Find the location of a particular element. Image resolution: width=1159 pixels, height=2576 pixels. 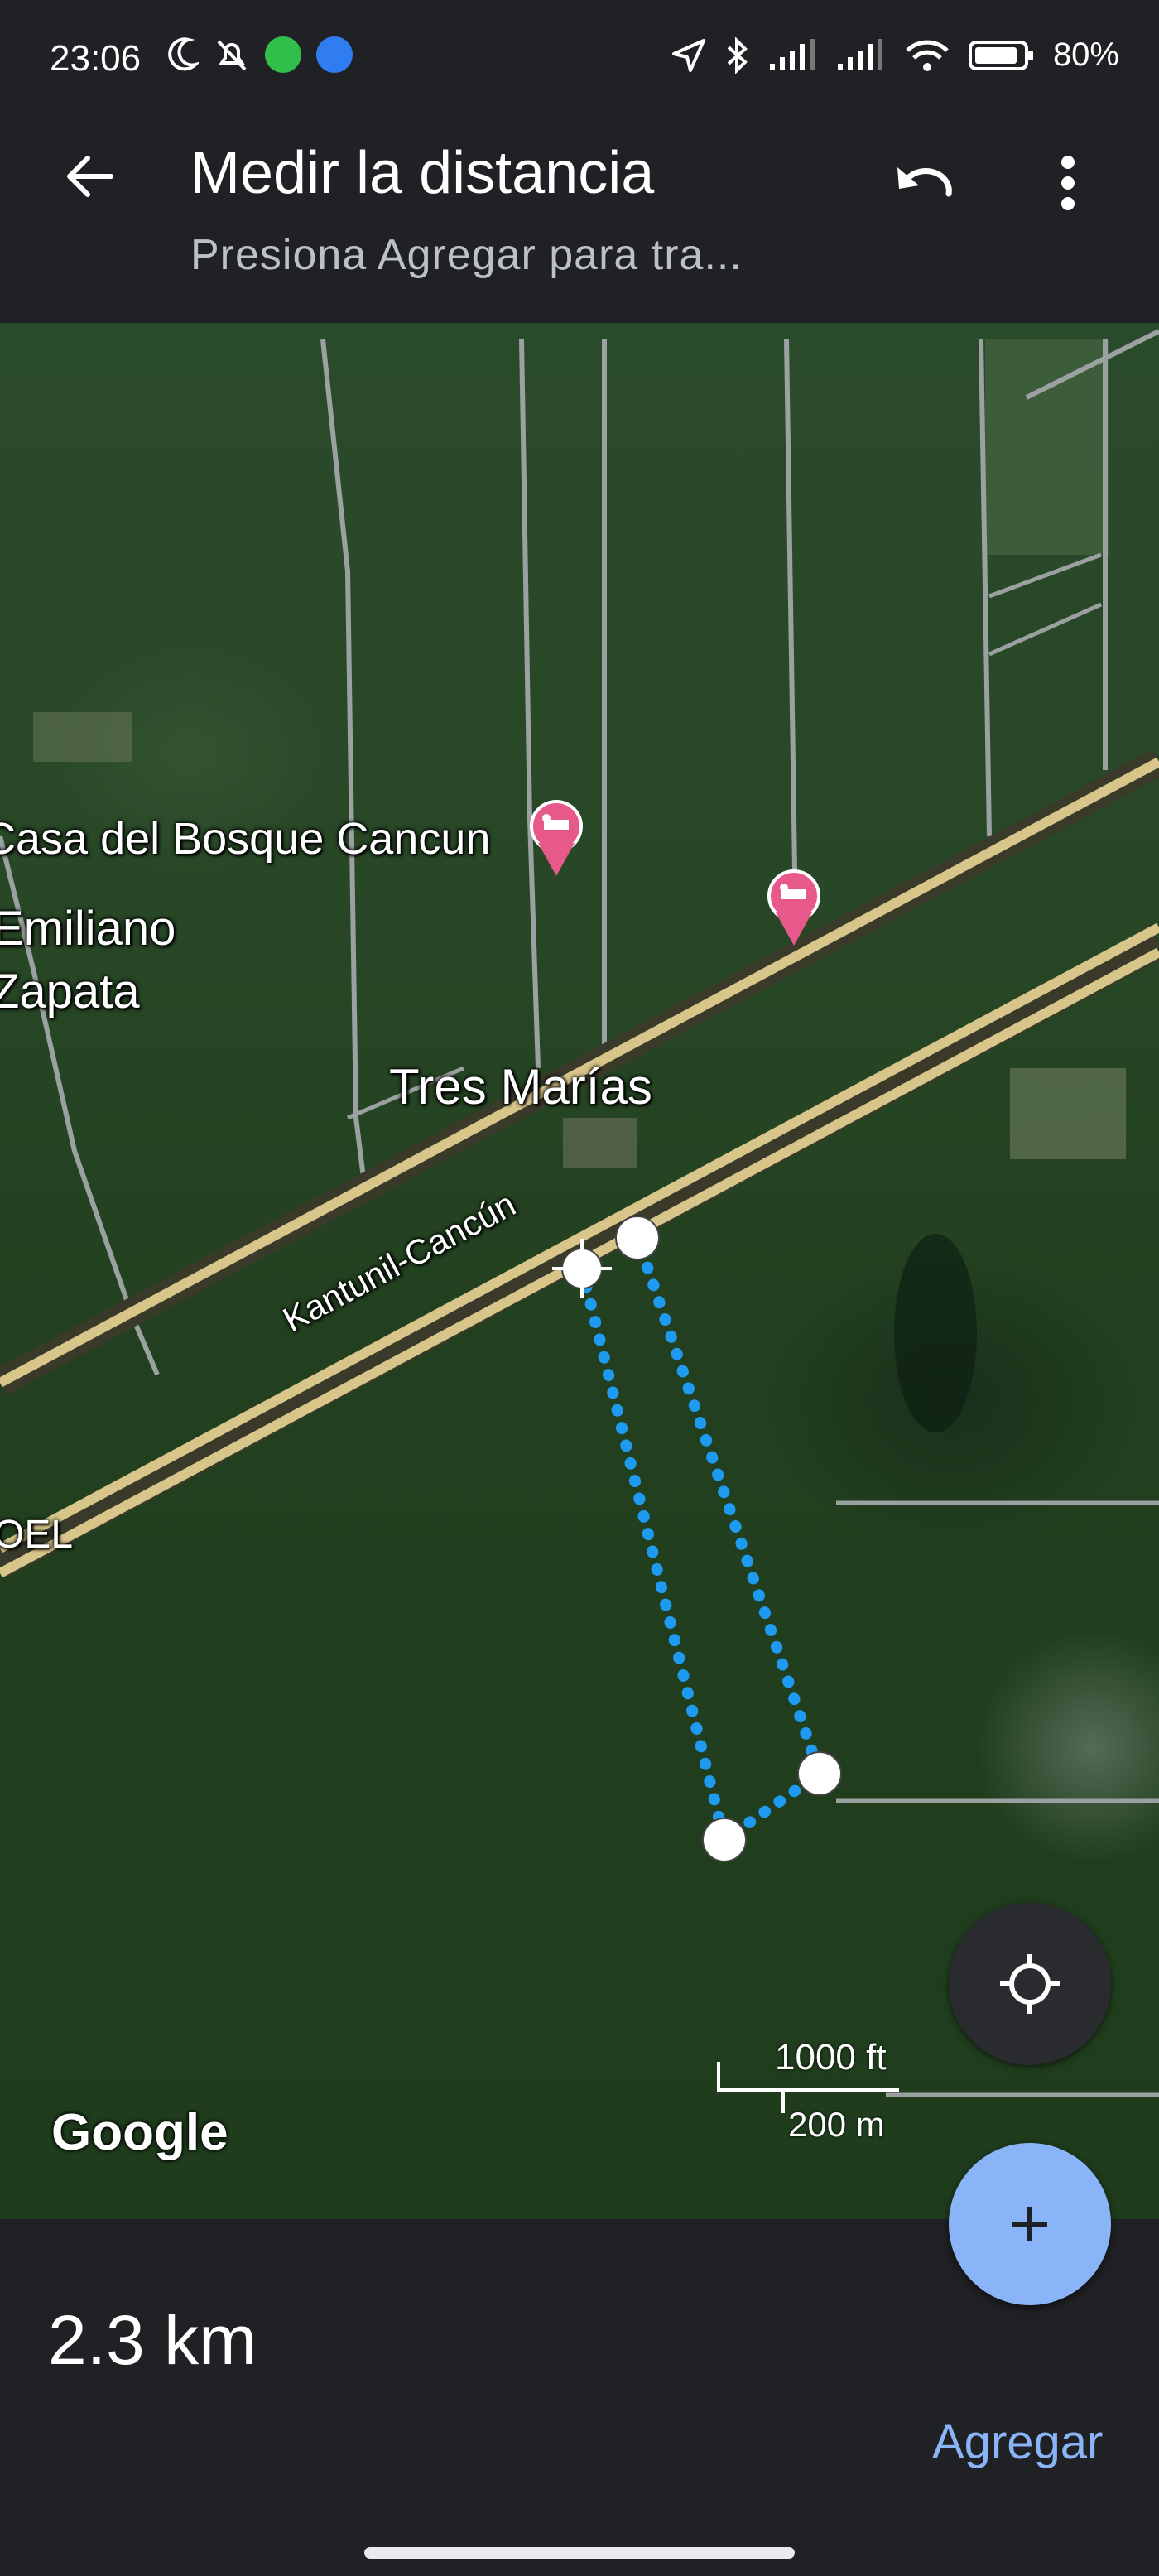

map-scale-bar: 1000 ft 200 m is located at coordinates (808, 2090).